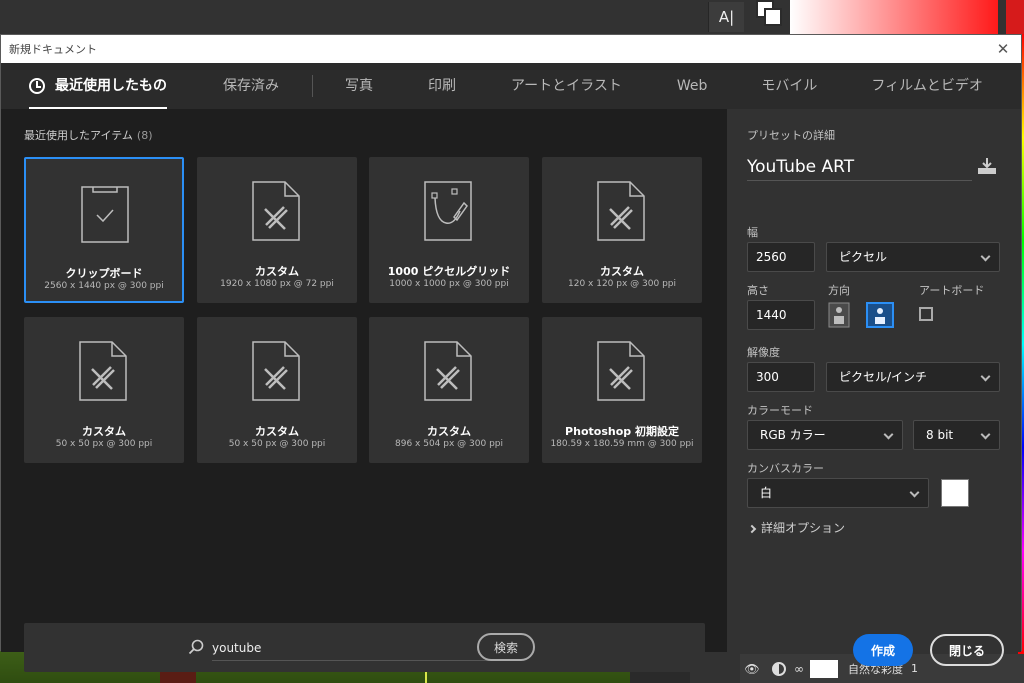 This screenshot has width=1024, height=683. What do you see at coordinates (312, 86) in the screenshot?
I see `tab-divider` at bounding box center [312, 86].